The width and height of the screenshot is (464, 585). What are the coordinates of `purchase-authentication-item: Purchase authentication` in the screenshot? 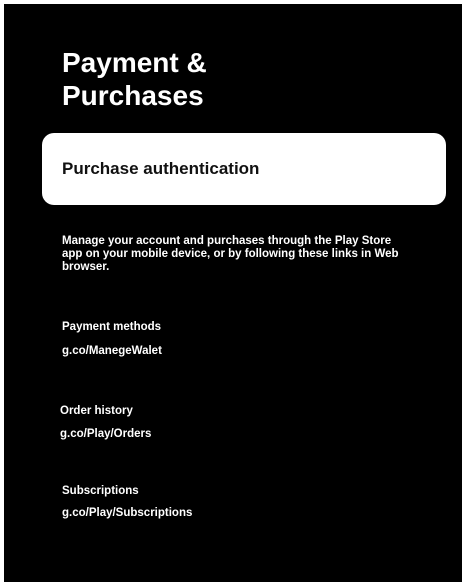 It's located at (244, 169).